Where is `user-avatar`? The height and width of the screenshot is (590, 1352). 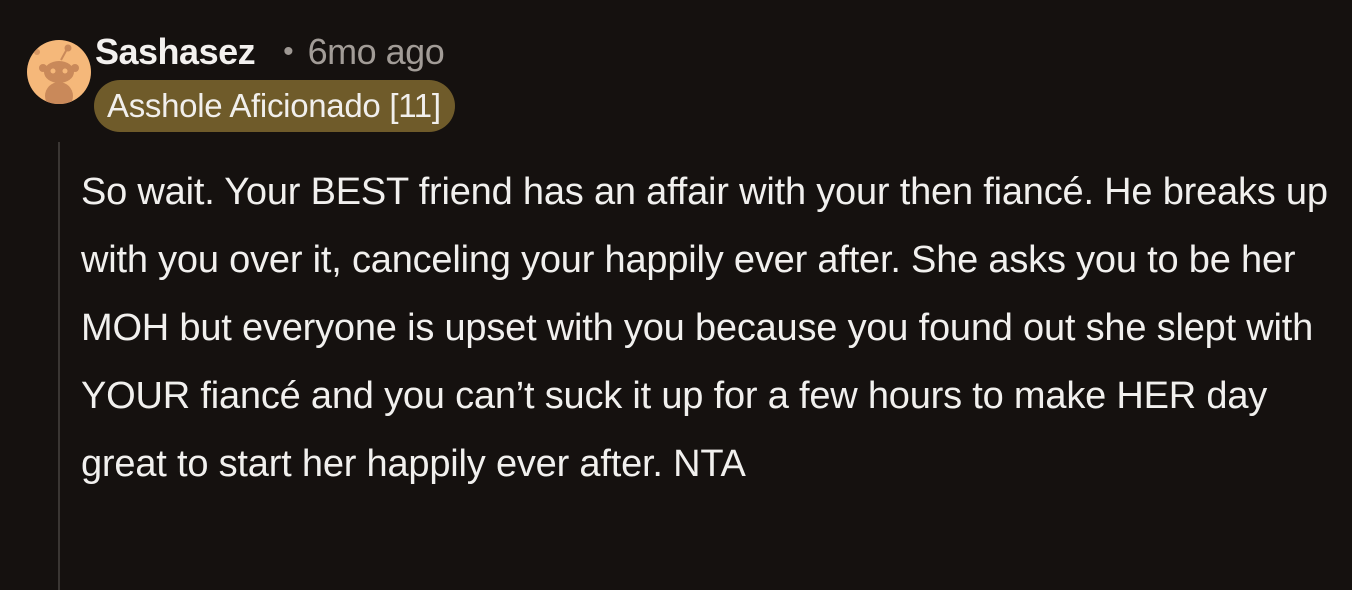
user-avatar is located at coordinates (59, 72).